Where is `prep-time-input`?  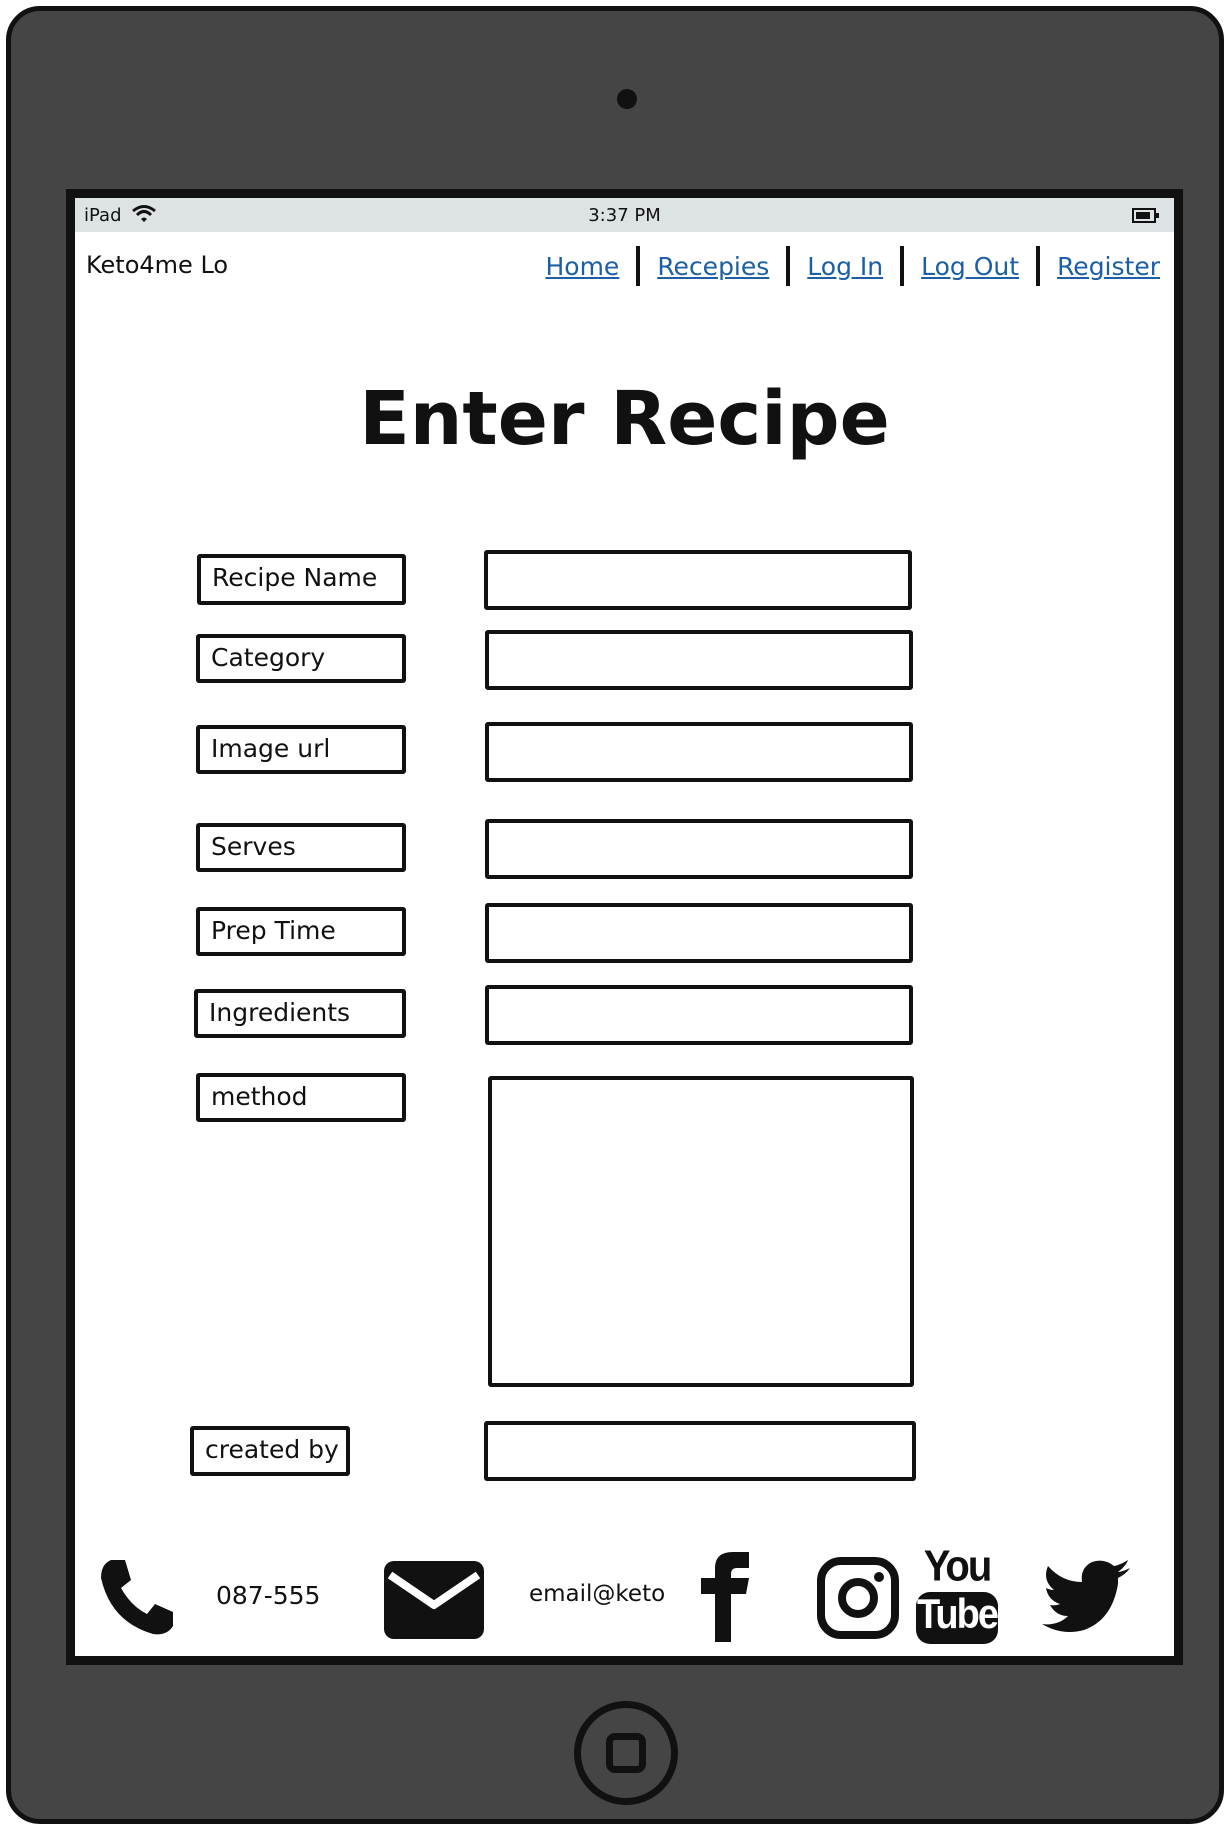 prep-time-input is located at coordinates (699, 933).